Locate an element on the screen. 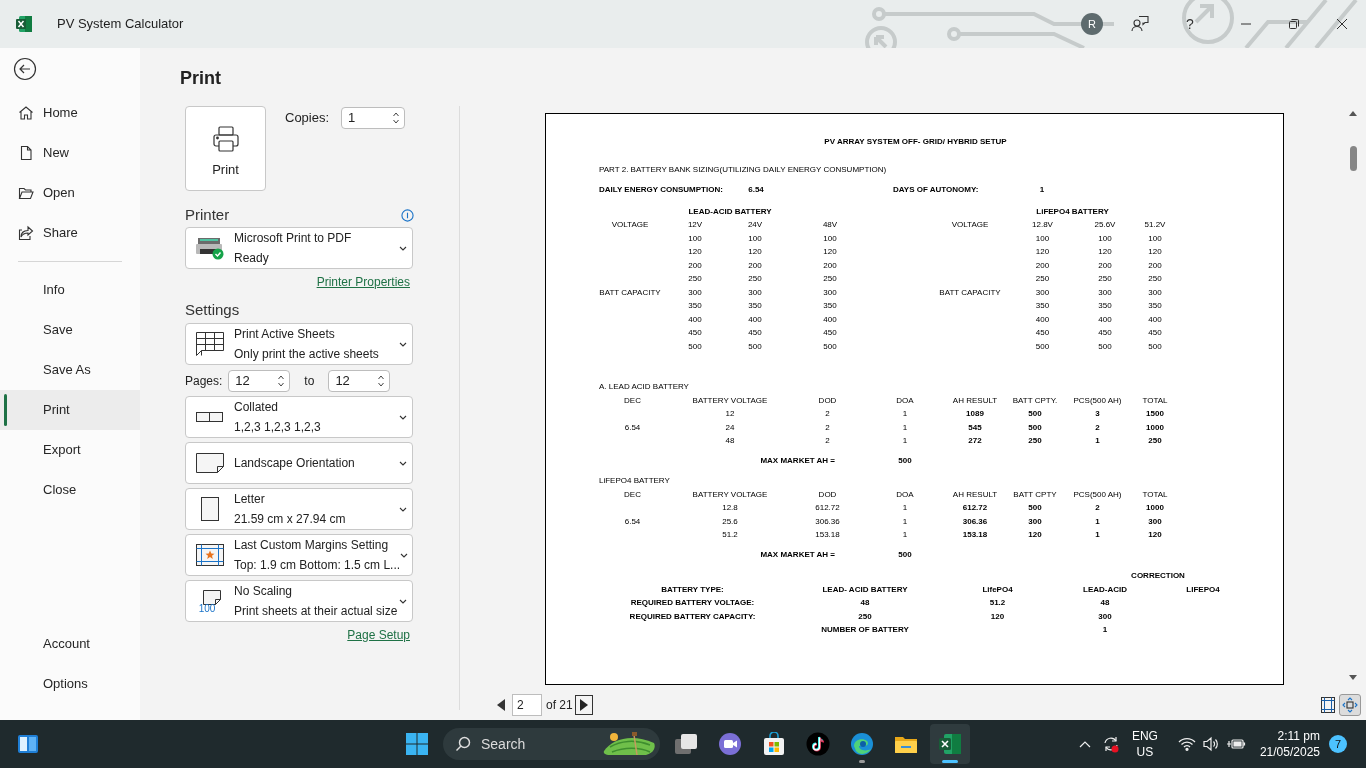 The height and width of the screenshot is (768, 1366). back-button is located at coordinates (25, 69).